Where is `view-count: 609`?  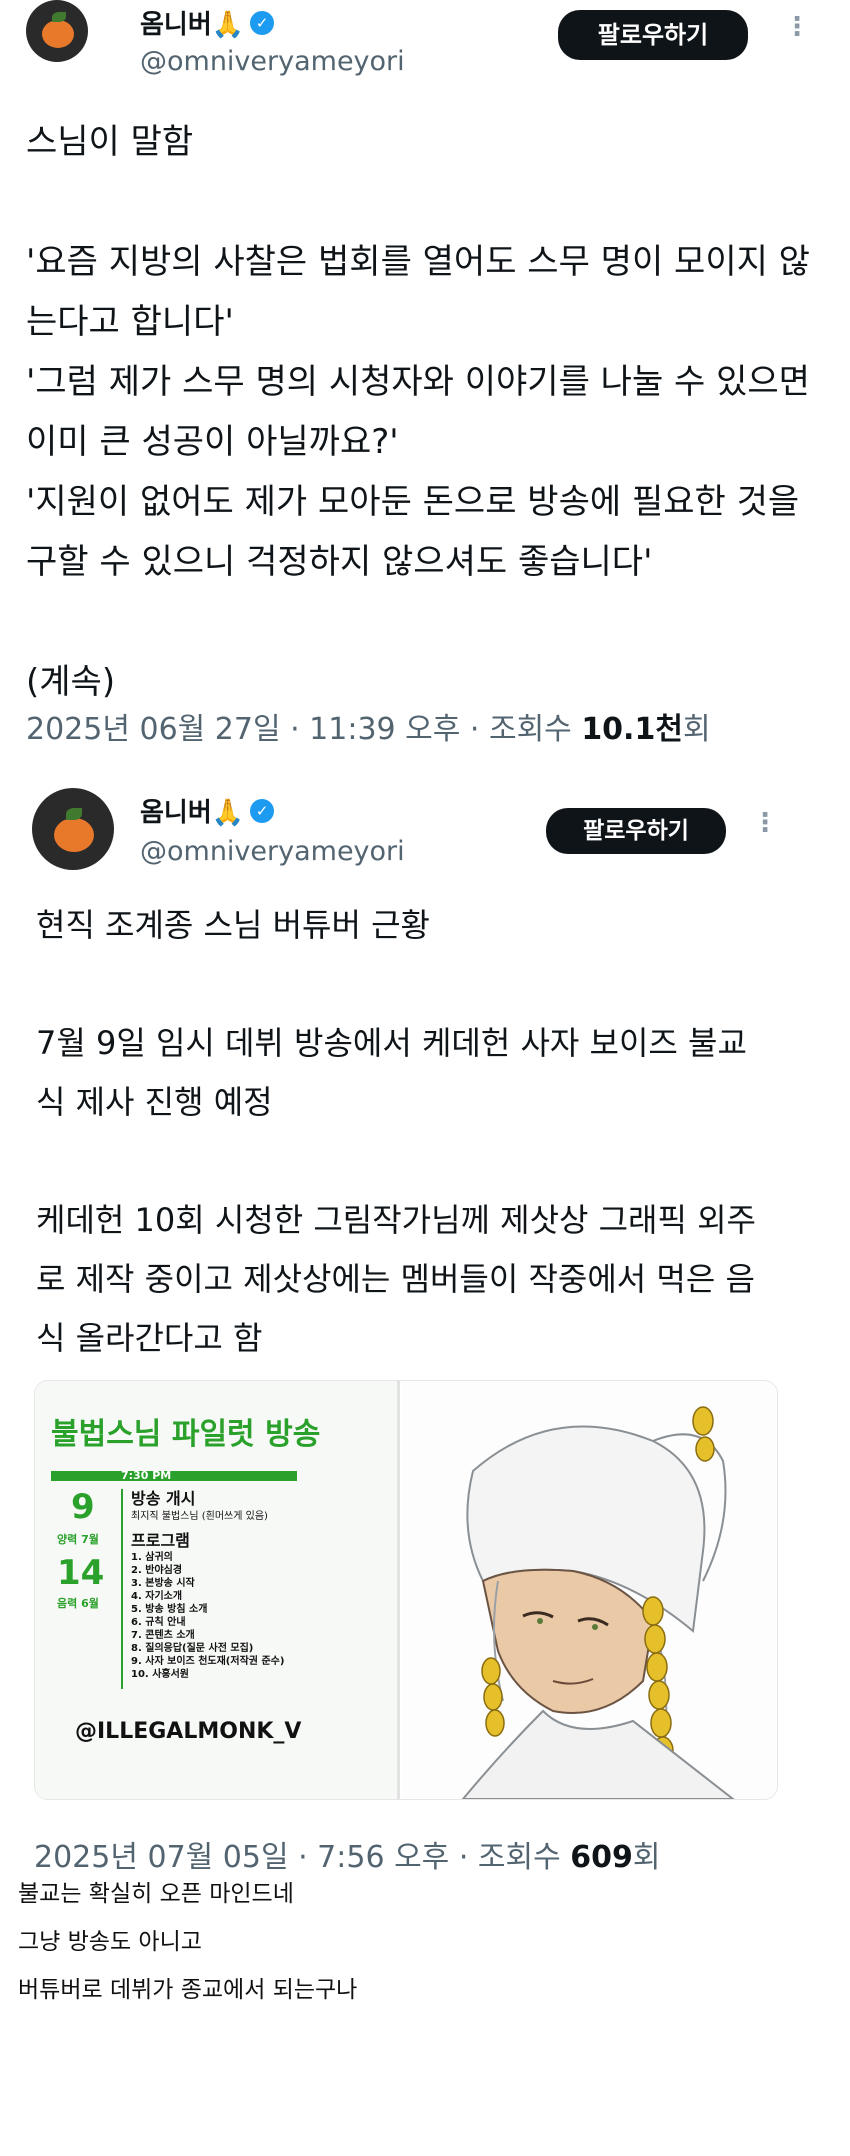
view-count: 609 is located at coordinates (601, 1857).